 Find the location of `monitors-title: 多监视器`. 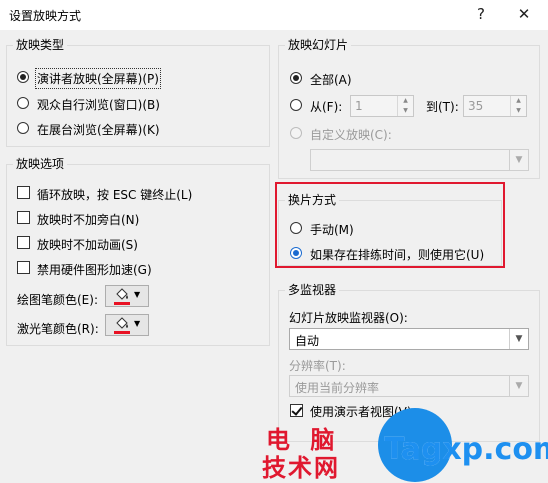

monitors-title: 多监视器 is located at coordinates (312, 290).